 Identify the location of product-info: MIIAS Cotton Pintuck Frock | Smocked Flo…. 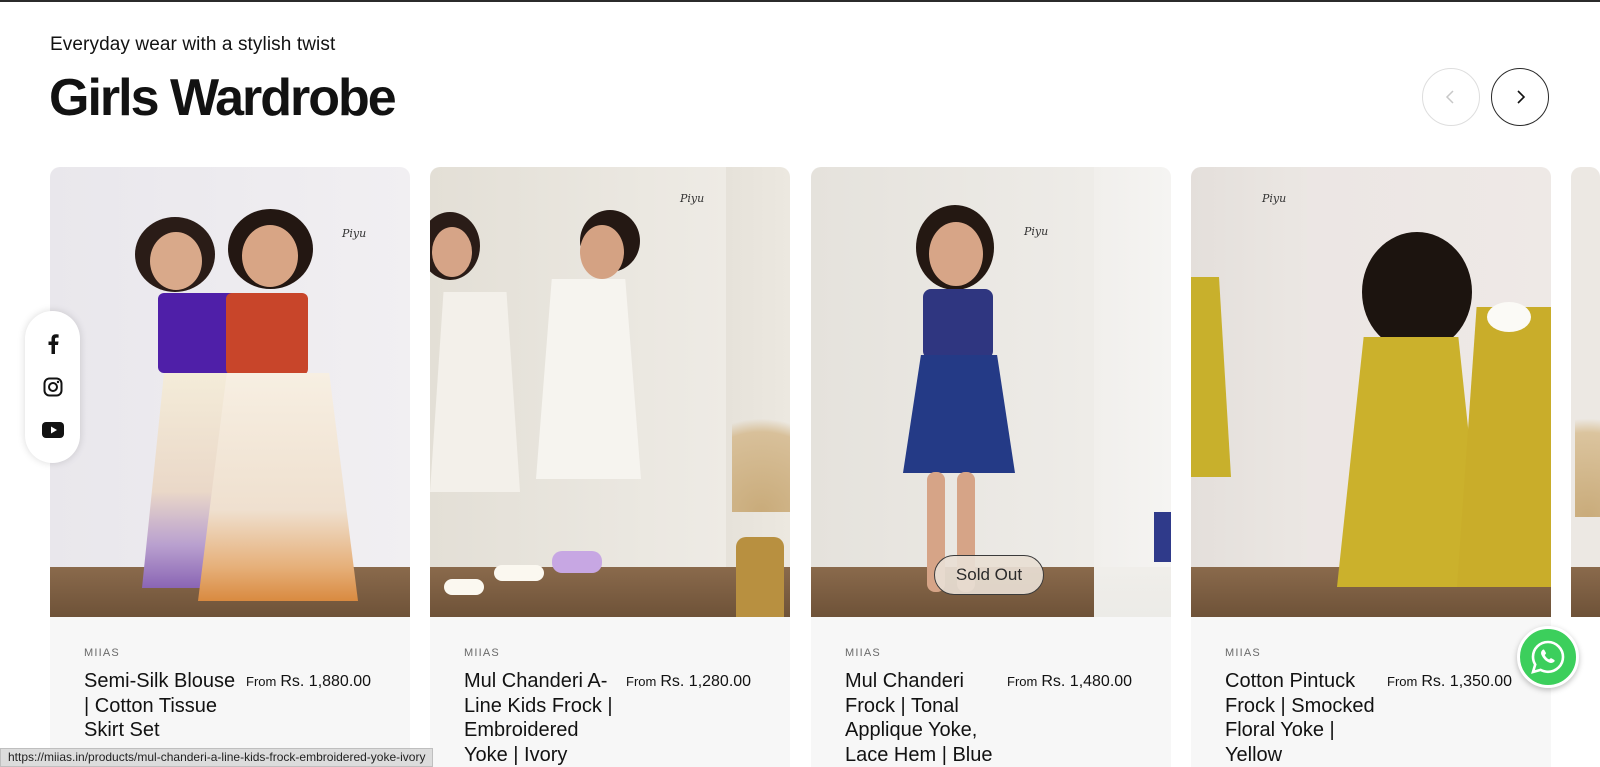
(1371, 692).